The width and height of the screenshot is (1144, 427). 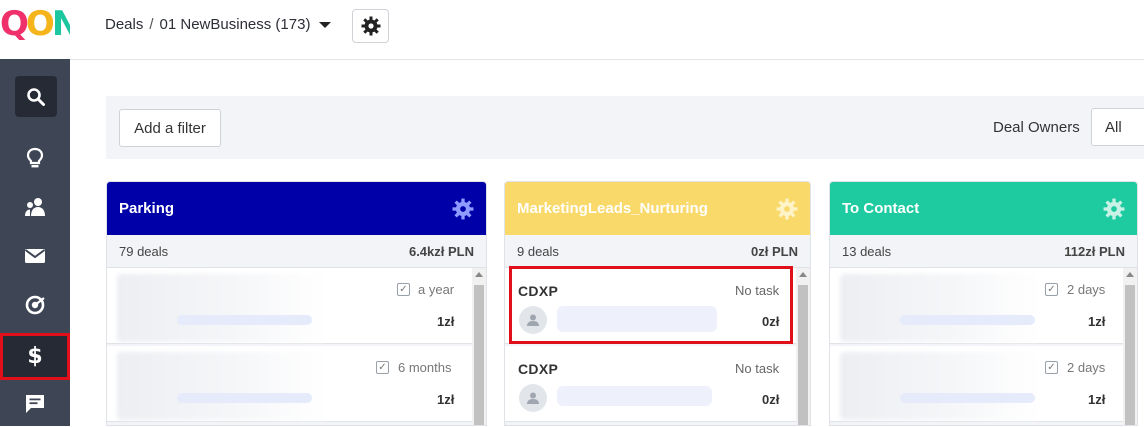 I want to click on search-icon, so click(x=36, y=96).